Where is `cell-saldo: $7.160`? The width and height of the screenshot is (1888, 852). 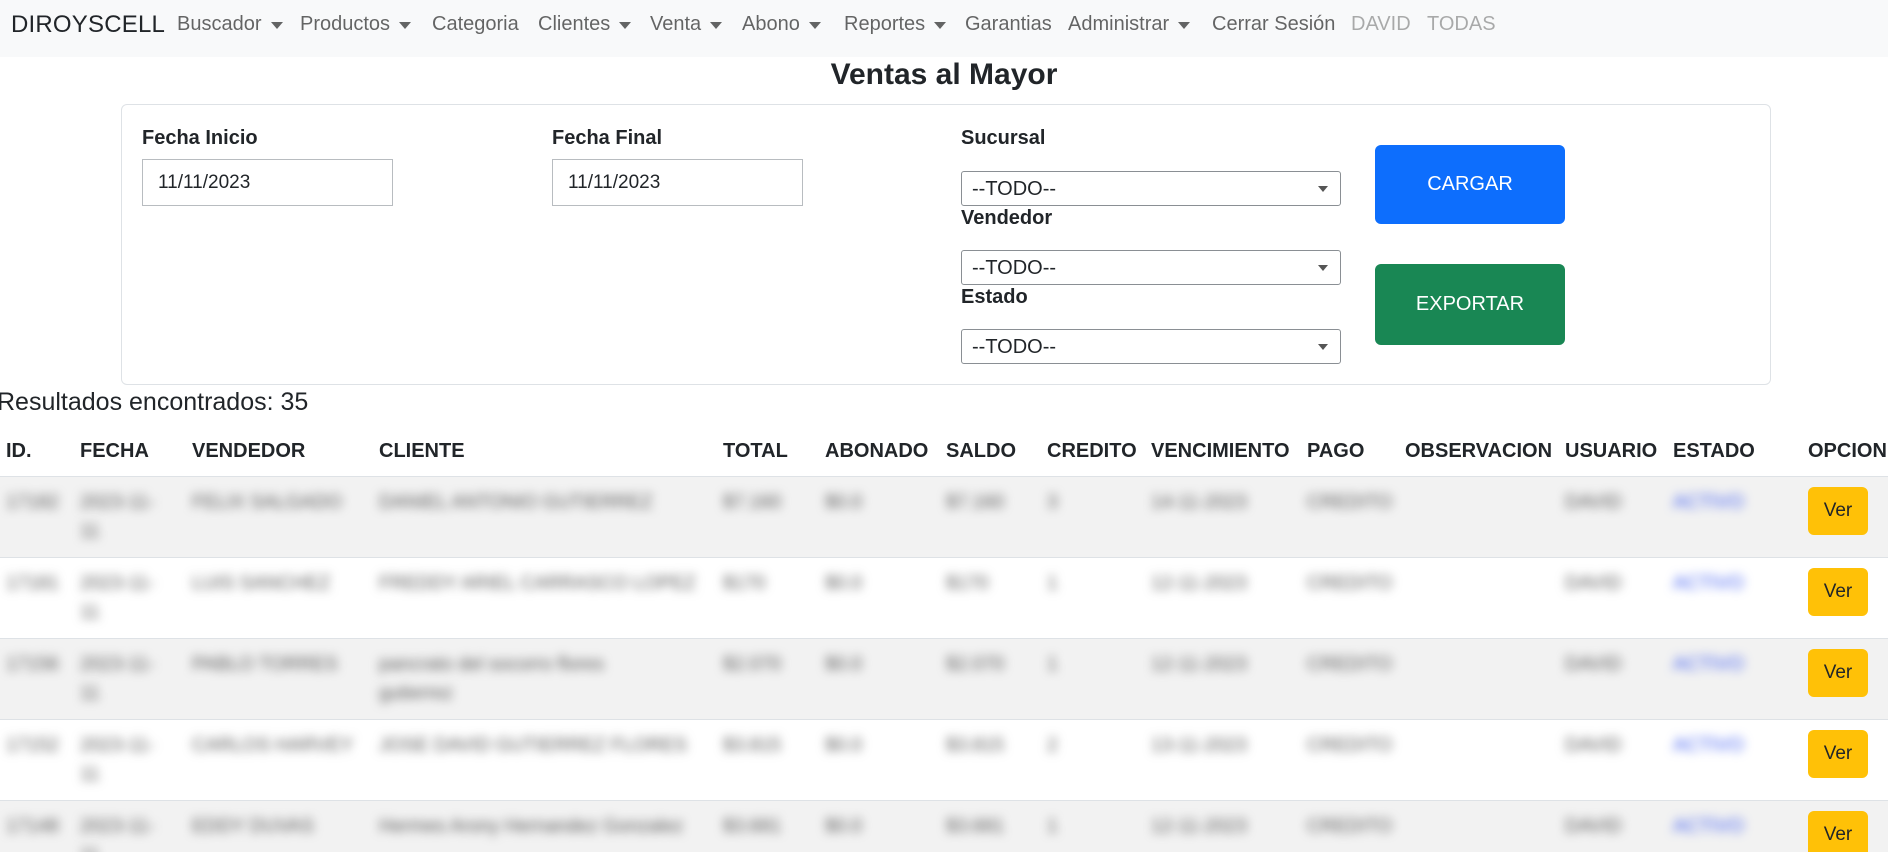
cell-saldo: $7.160 is located at coordinates (975, 502).